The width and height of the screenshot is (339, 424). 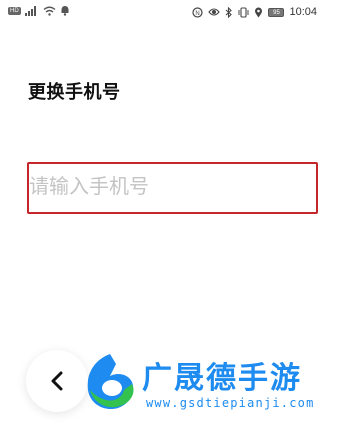 I want to click on signal-icon, so click(x=30, y=10).